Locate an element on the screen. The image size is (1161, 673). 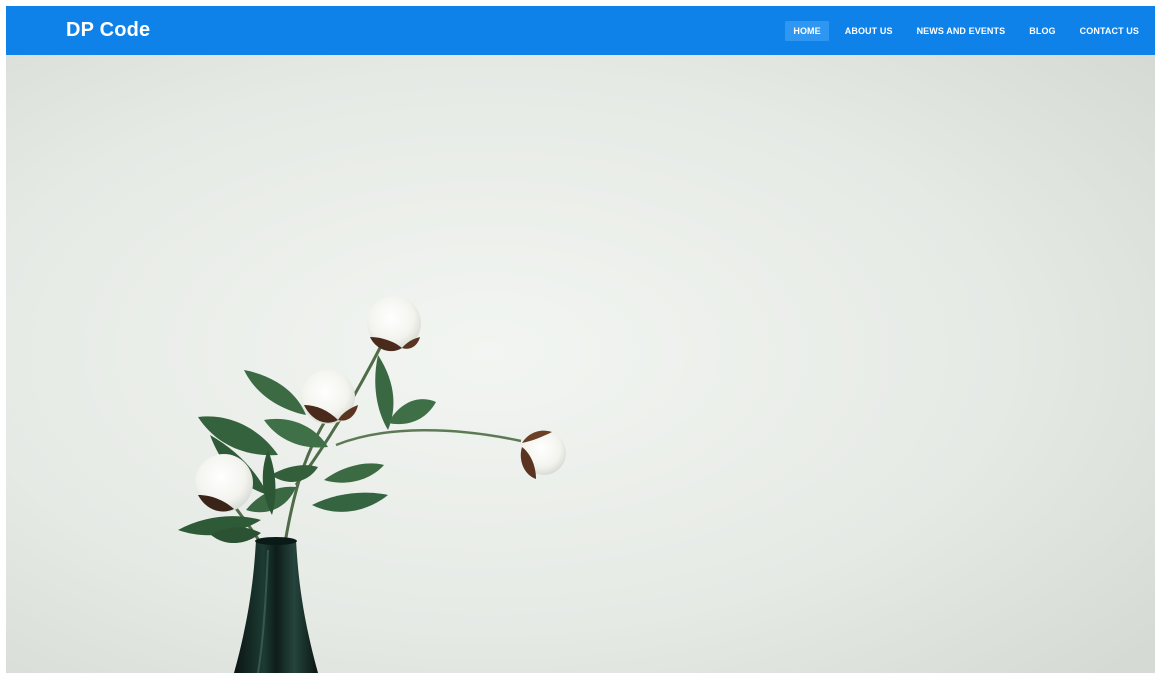
nav-item-blog: BLOG is located at coordinates (1042, 31).